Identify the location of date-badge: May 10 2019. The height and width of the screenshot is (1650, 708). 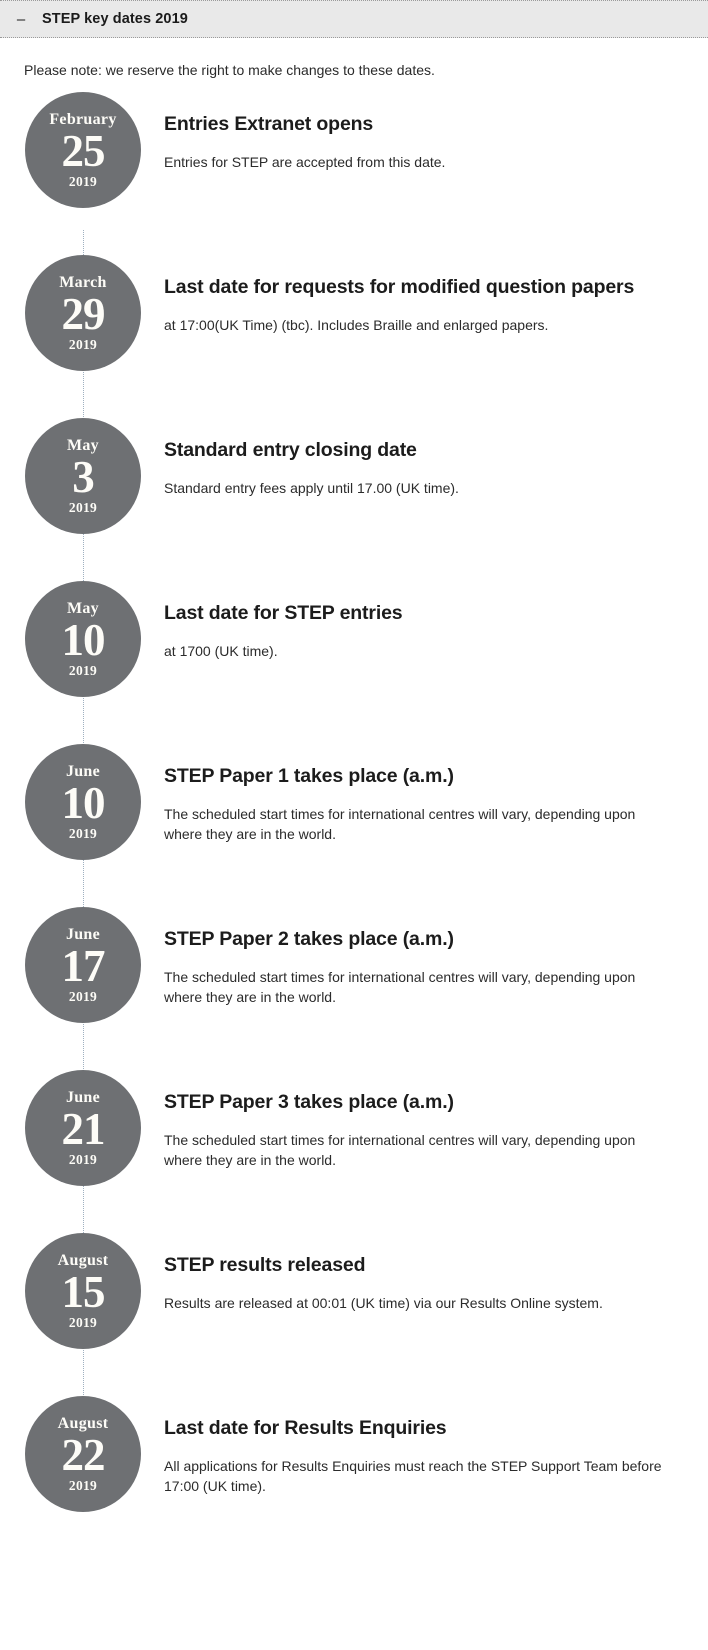
(83, 639).